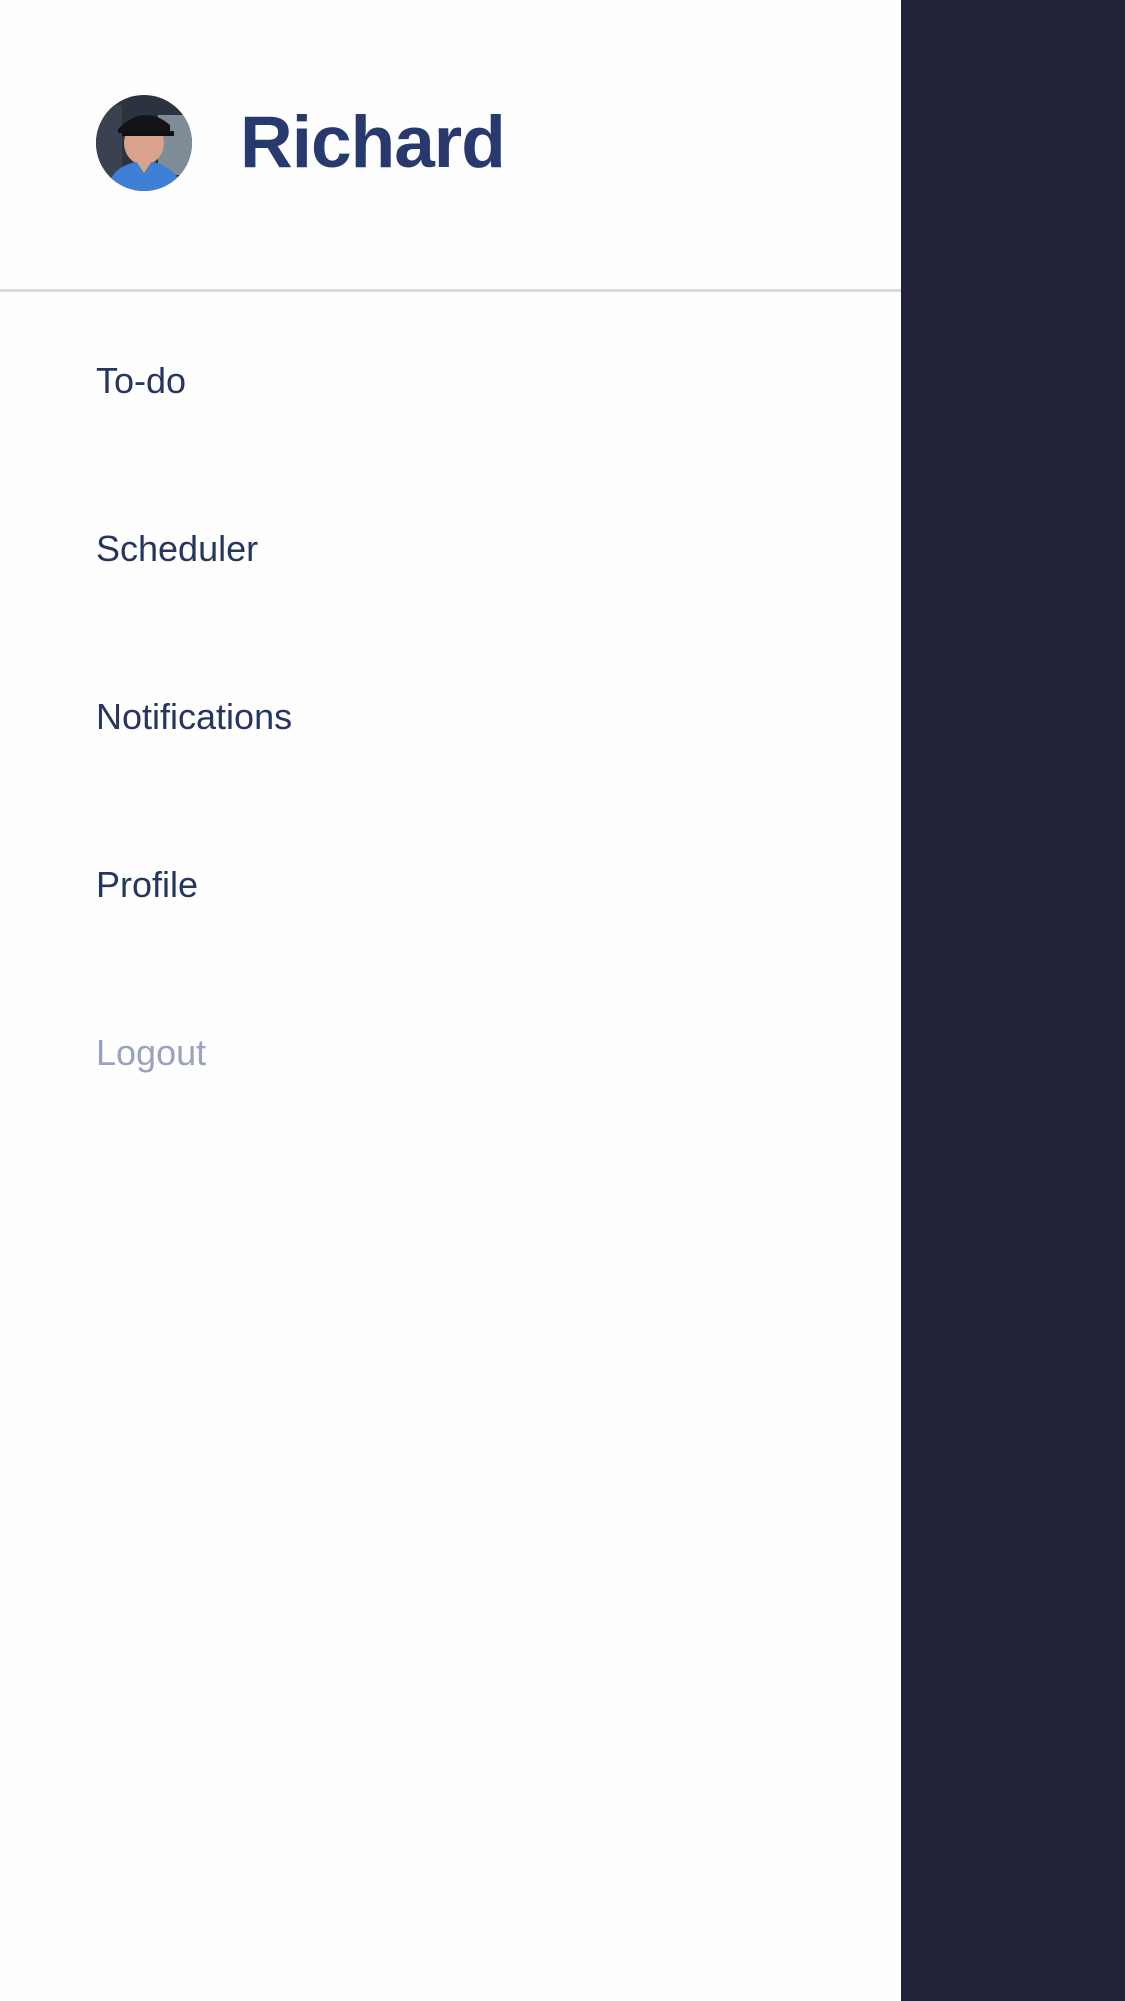  Describe the element at coordinates (177, 549) in the screenshot. I see `menu-item-scheduler: Scheduler` at that location.